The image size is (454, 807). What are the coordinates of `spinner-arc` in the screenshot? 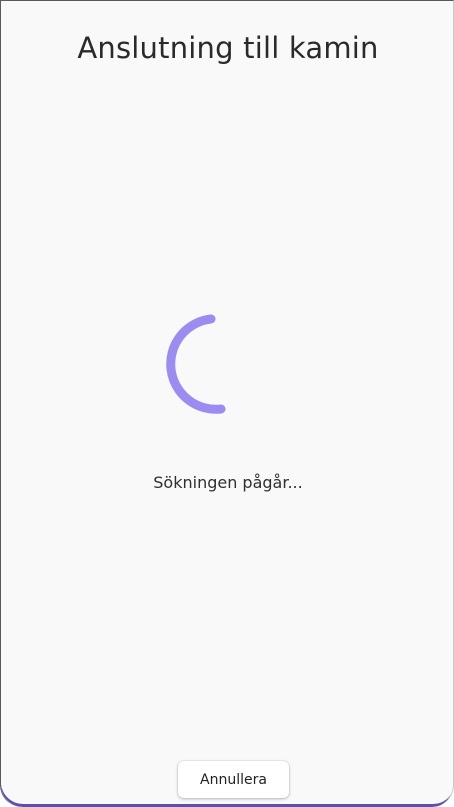 It's located at (196, 364).